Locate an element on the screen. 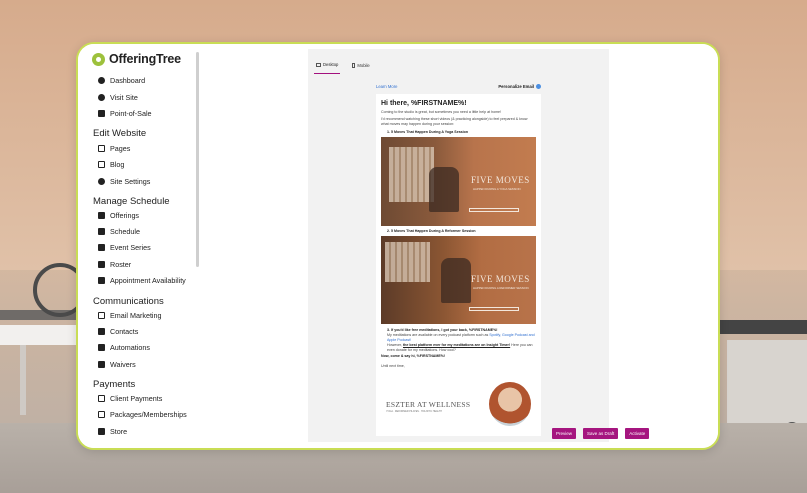  contacts-icon is located at coordinates (101, 331).